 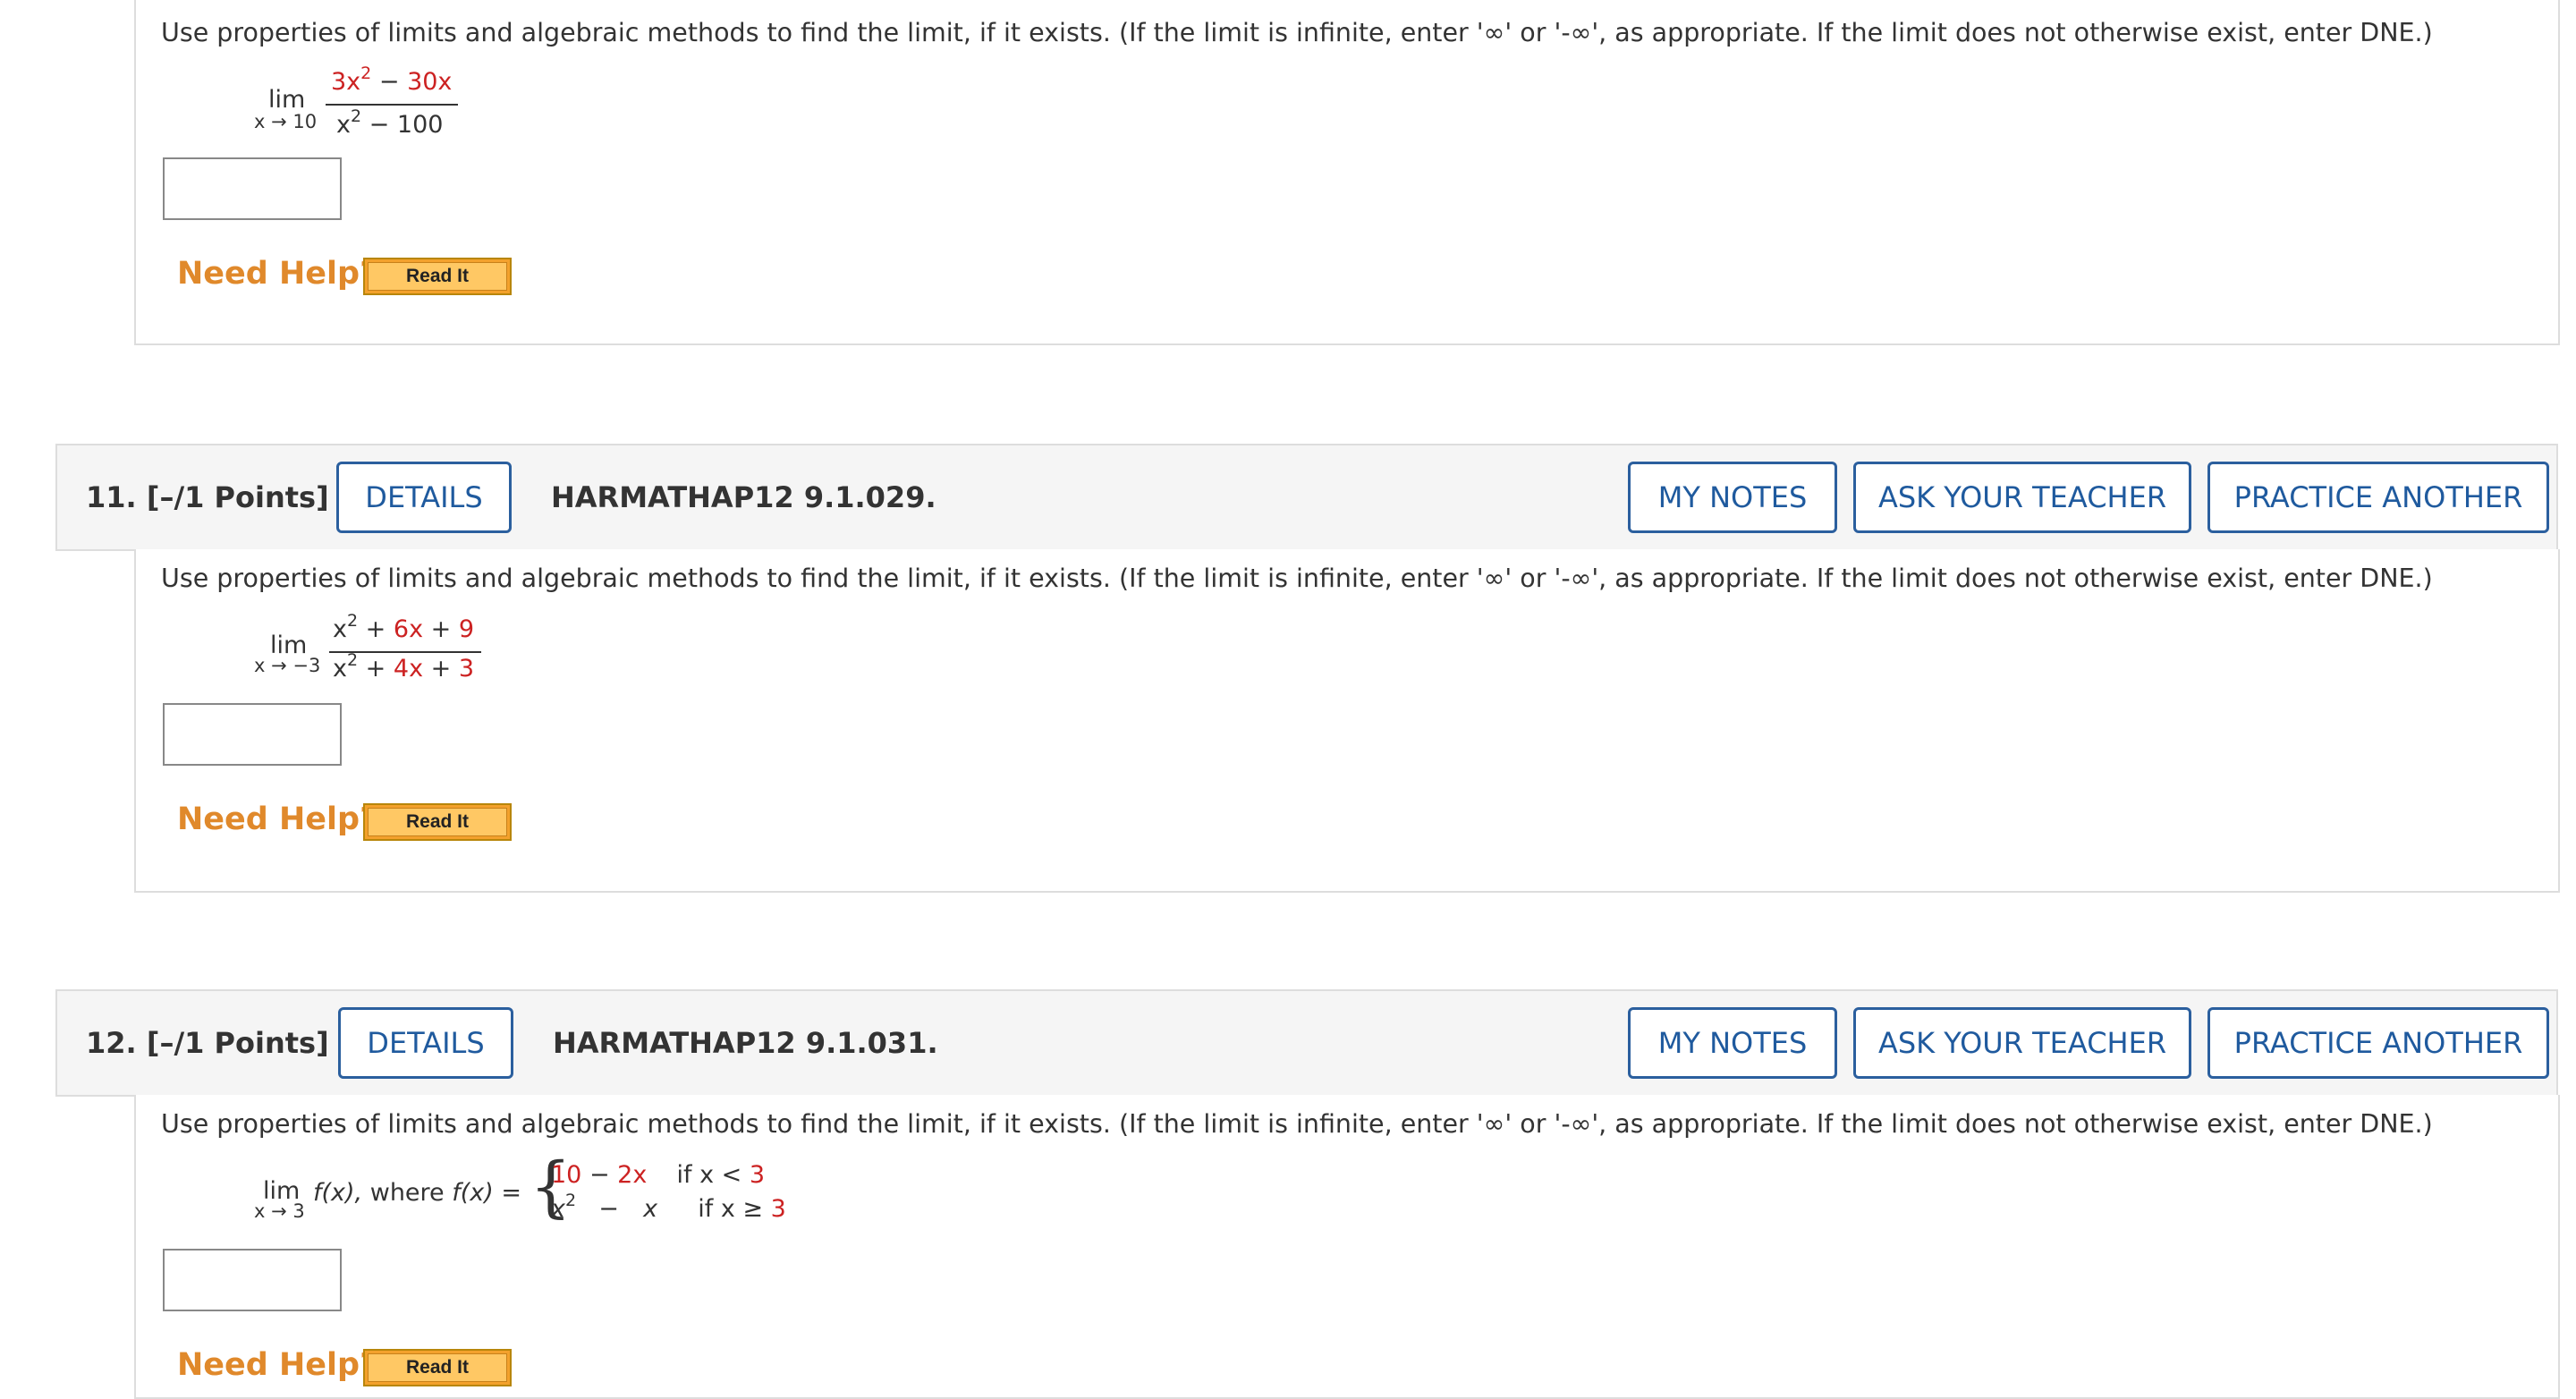 I want to click on q11-read-it-label: Read It, so click(x=437, y=822).